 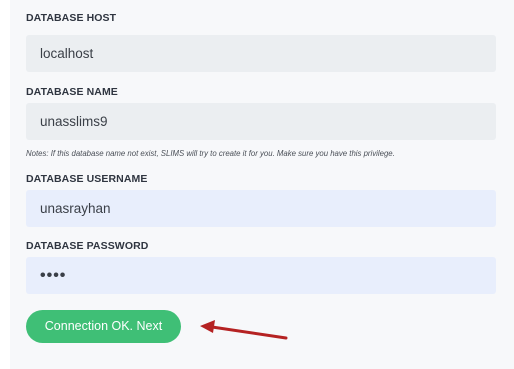 What do you see at coordinates (261, 208) in the screenshot?
I see `database-username-field: unasrayhan` at bounding box center [261, 208].